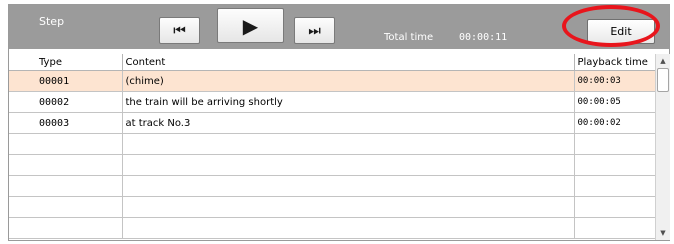  What do you see at coordinates (66, 81) in the screenshot?
I see `cell-type: 00001` at bounding box center [66, 81].